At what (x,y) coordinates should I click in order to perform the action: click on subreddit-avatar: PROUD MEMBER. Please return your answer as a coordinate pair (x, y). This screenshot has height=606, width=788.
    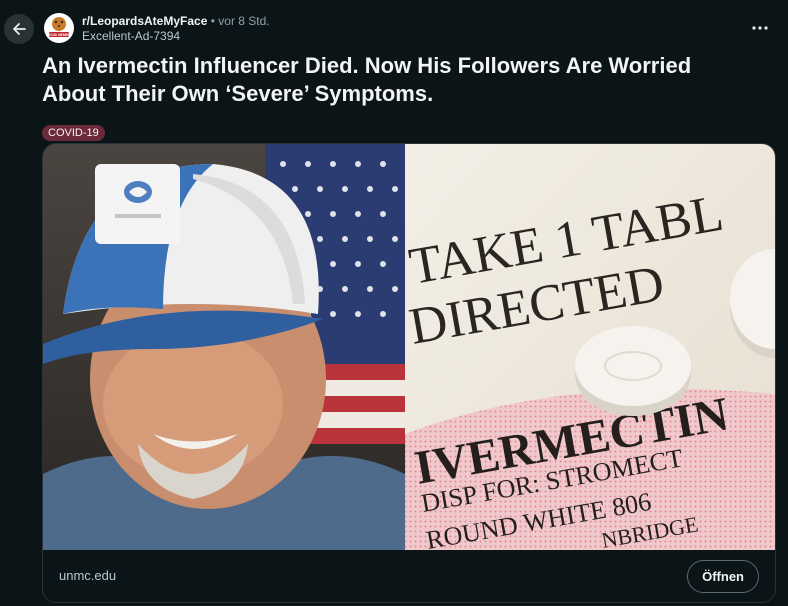
    Looking at the image, I should click on (59, 28).